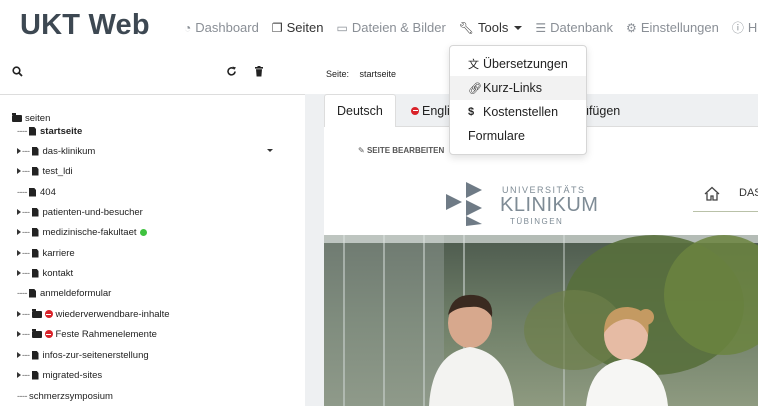  I want to click on menu-item-formulare: Formulare, so click(518, 136).